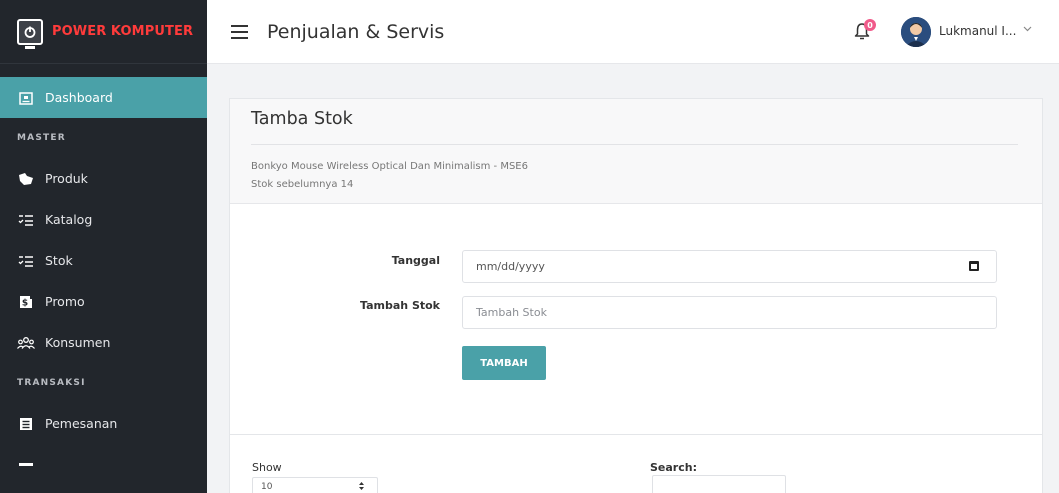 The width and height of the screenshot is (1059, 493). I want to click on show-entries-label: Show, so click(267, 467).